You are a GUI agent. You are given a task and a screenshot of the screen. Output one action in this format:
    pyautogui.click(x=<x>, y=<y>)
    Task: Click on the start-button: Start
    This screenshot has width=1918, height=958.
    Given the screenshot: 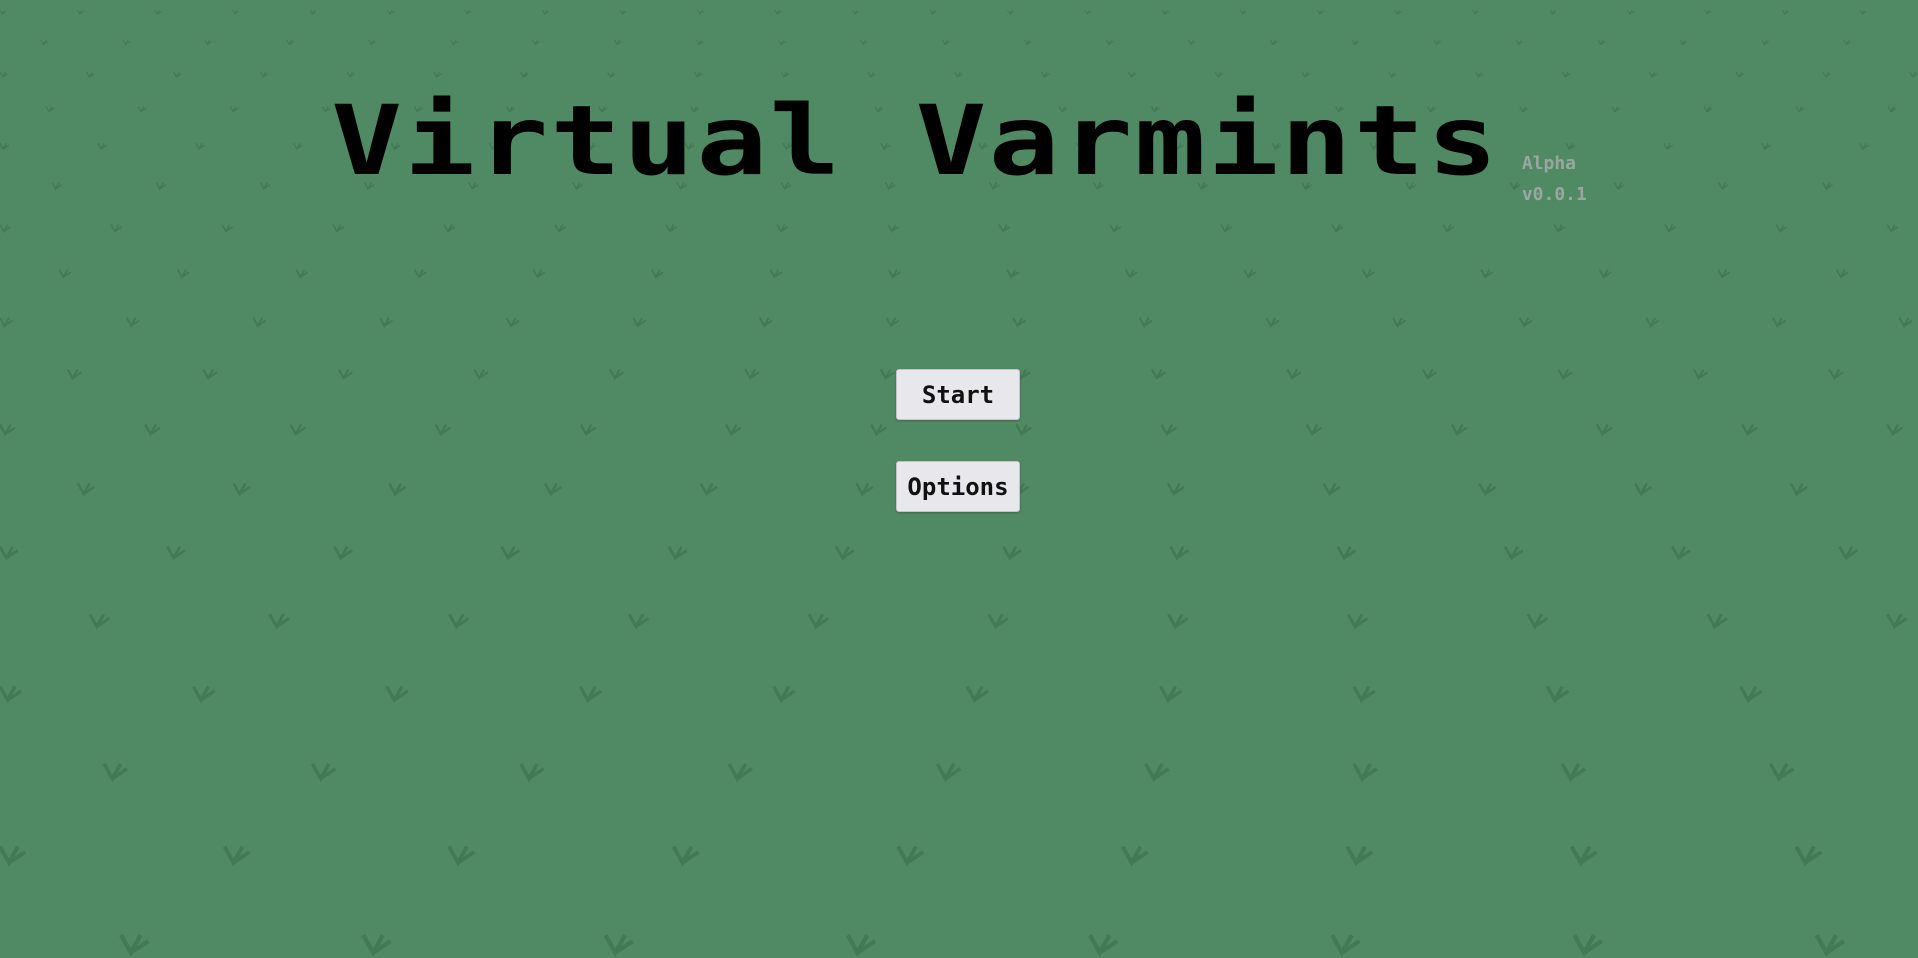 What is the action you would take?
    pyautogui.click(x=958, y=394)
    